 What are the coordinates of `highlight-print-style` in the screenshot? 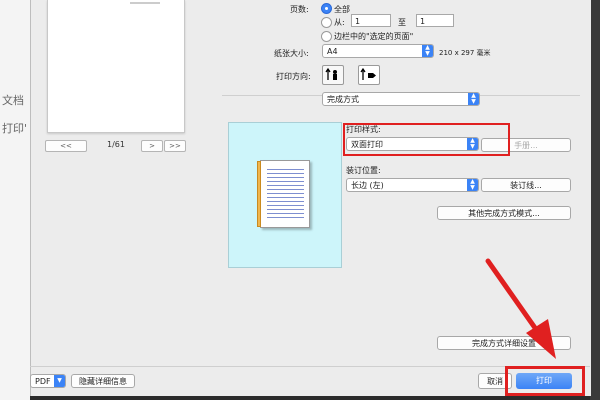 It's located at (426, 139).